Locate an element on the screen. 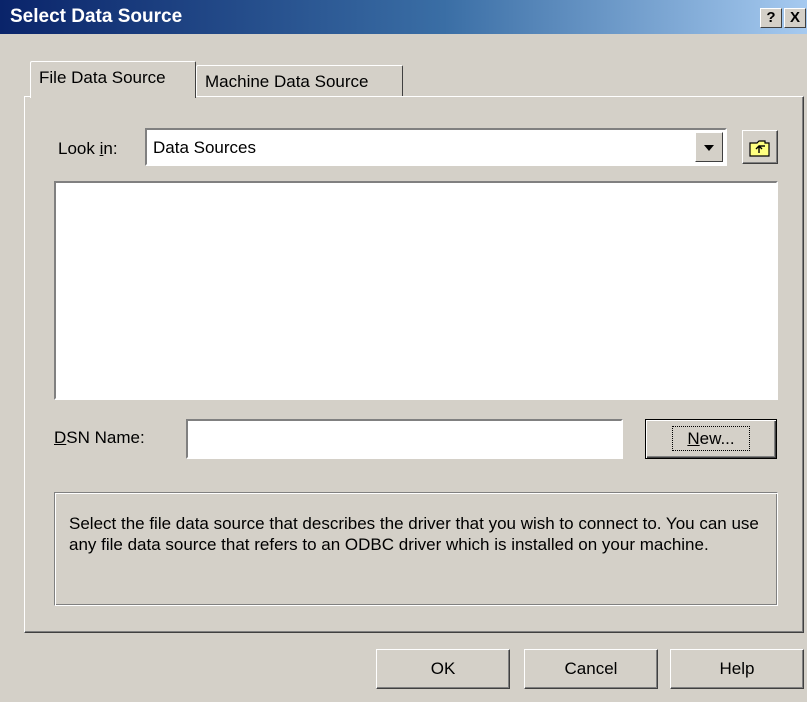  folder-up-icon is located at coordinates (759, 148).